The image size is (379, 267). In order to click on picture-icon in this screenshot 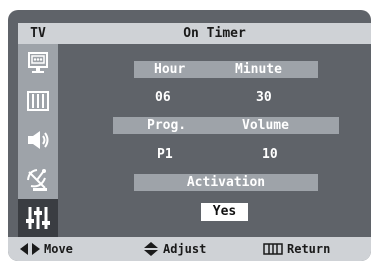, I will do `click(38, 62)`.